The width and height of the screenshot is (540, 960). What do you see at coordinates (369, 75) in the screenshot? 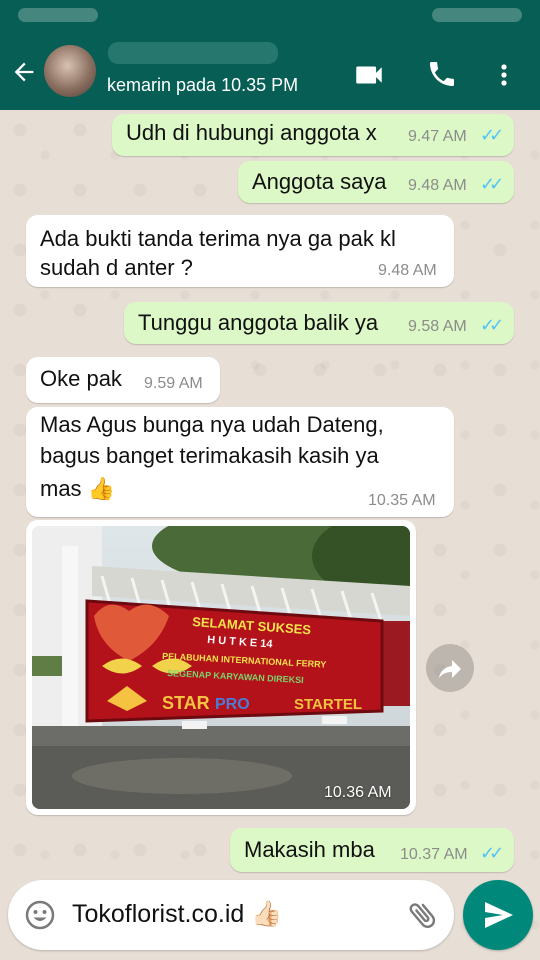
I see `video-call-icon` at bounding box center [369, 75].